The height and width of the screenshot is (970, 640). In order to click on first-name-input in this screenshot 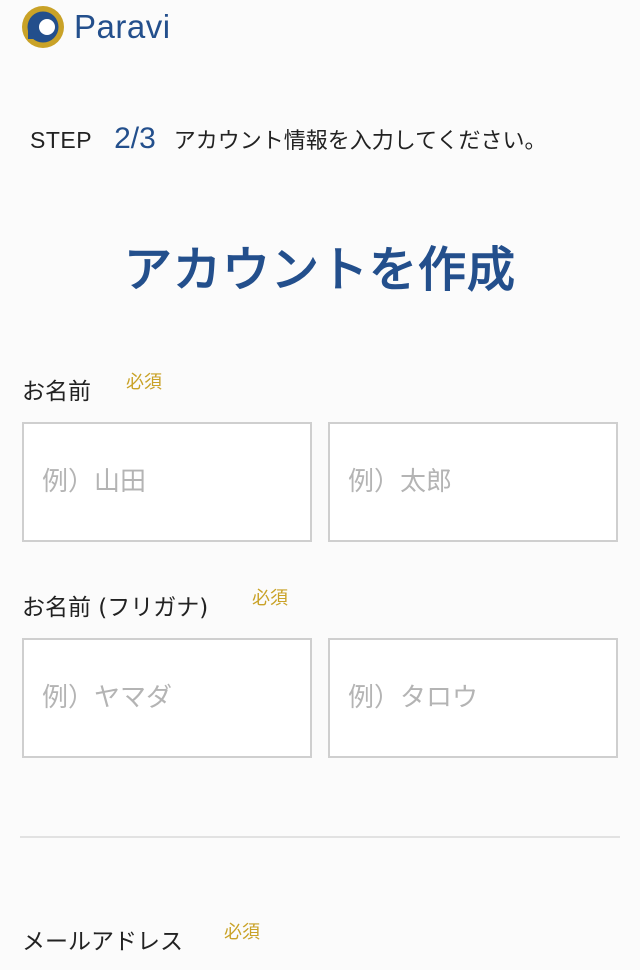, I will do `click(473, 482)`.